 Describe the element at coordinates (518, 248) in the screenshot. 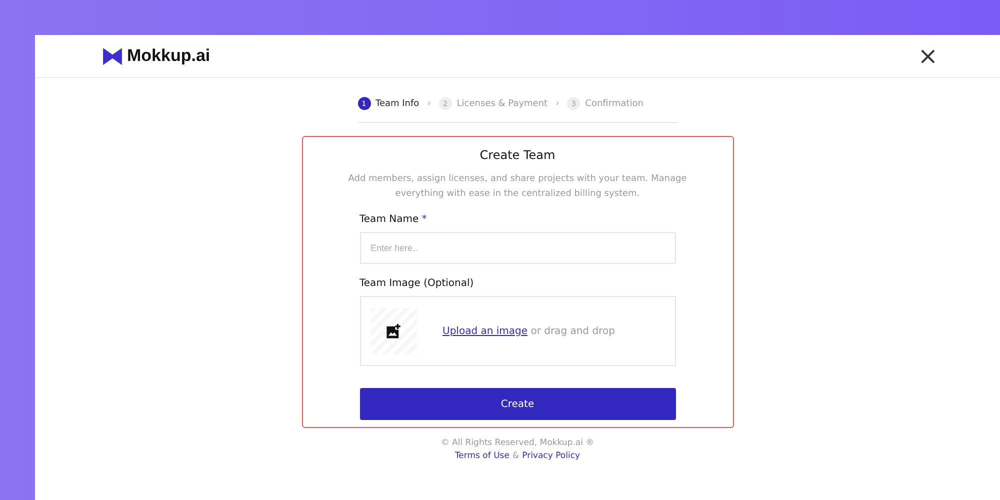

I see `input-field: Enter here..` at that location.